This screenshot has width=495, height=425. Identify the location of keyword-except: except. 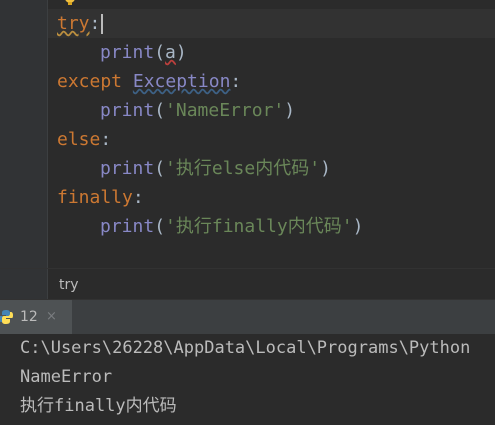
(90, 81).